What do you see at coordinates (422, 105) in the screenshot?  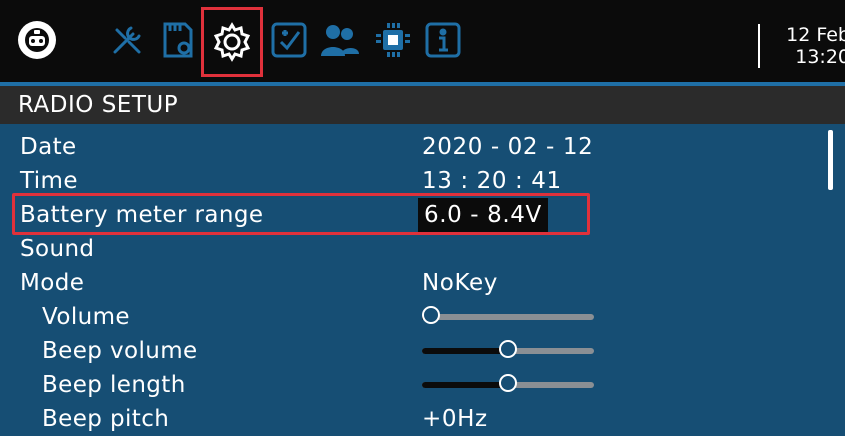 I see `page-title: RADIO SETUP` at bounding box center [422, 105].